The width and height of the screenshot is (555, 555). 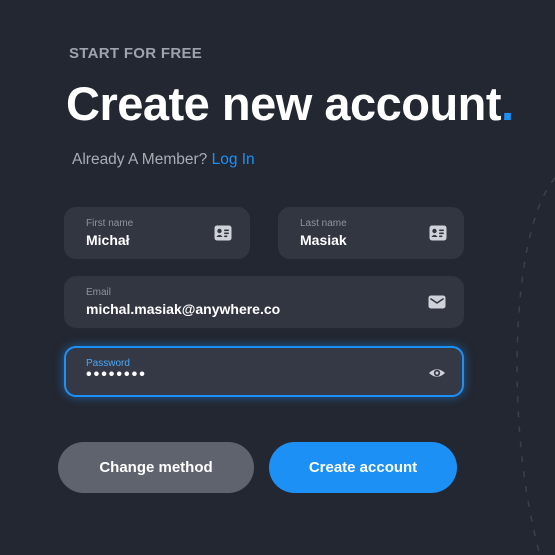 I want to click on already-member-line: Already A Member? Log In, so click(x=163, y=160).